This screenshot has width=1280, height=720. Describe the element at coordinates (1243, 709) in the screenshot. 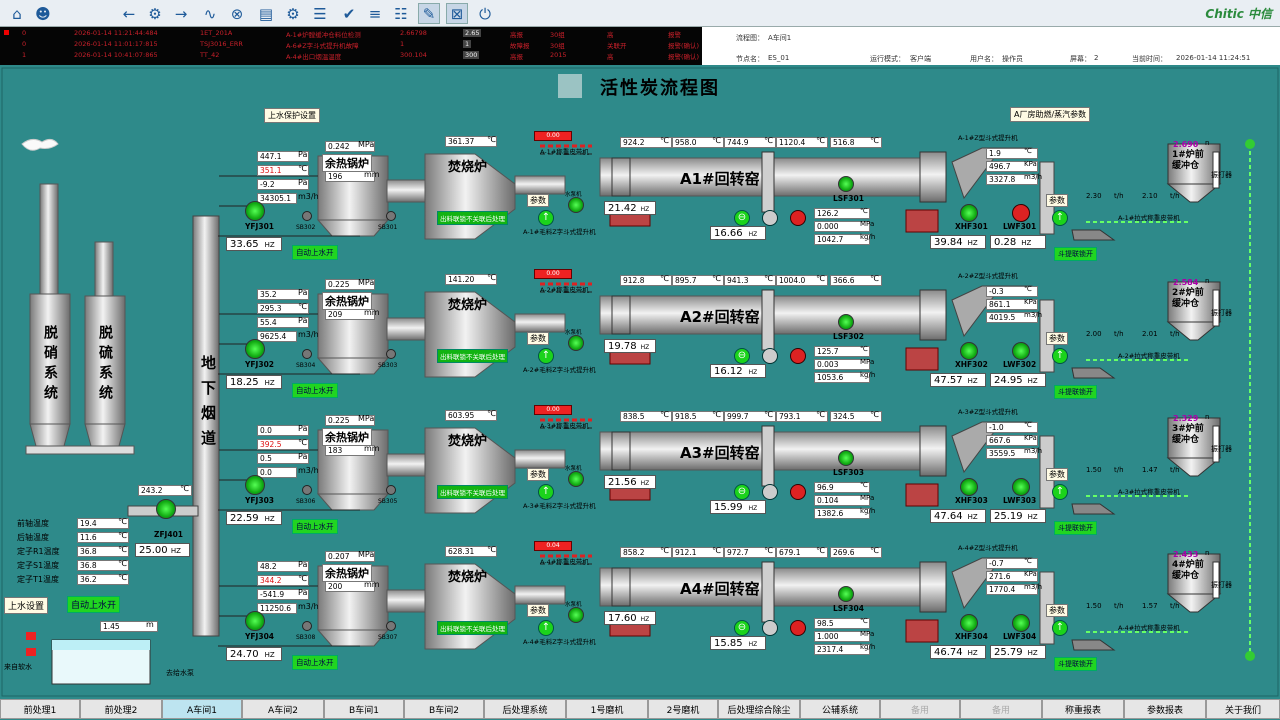

I see `nav-button: 关于我们` at that location.